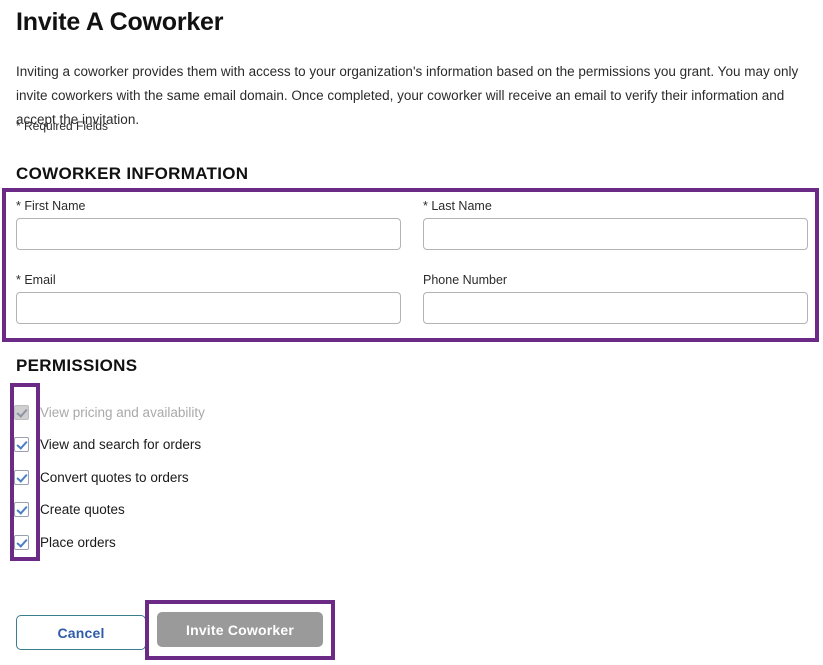  Describe the element at coordinates (21, 445) in the screenshot. I see `checkbox-view-search-orders-icon` at that location.